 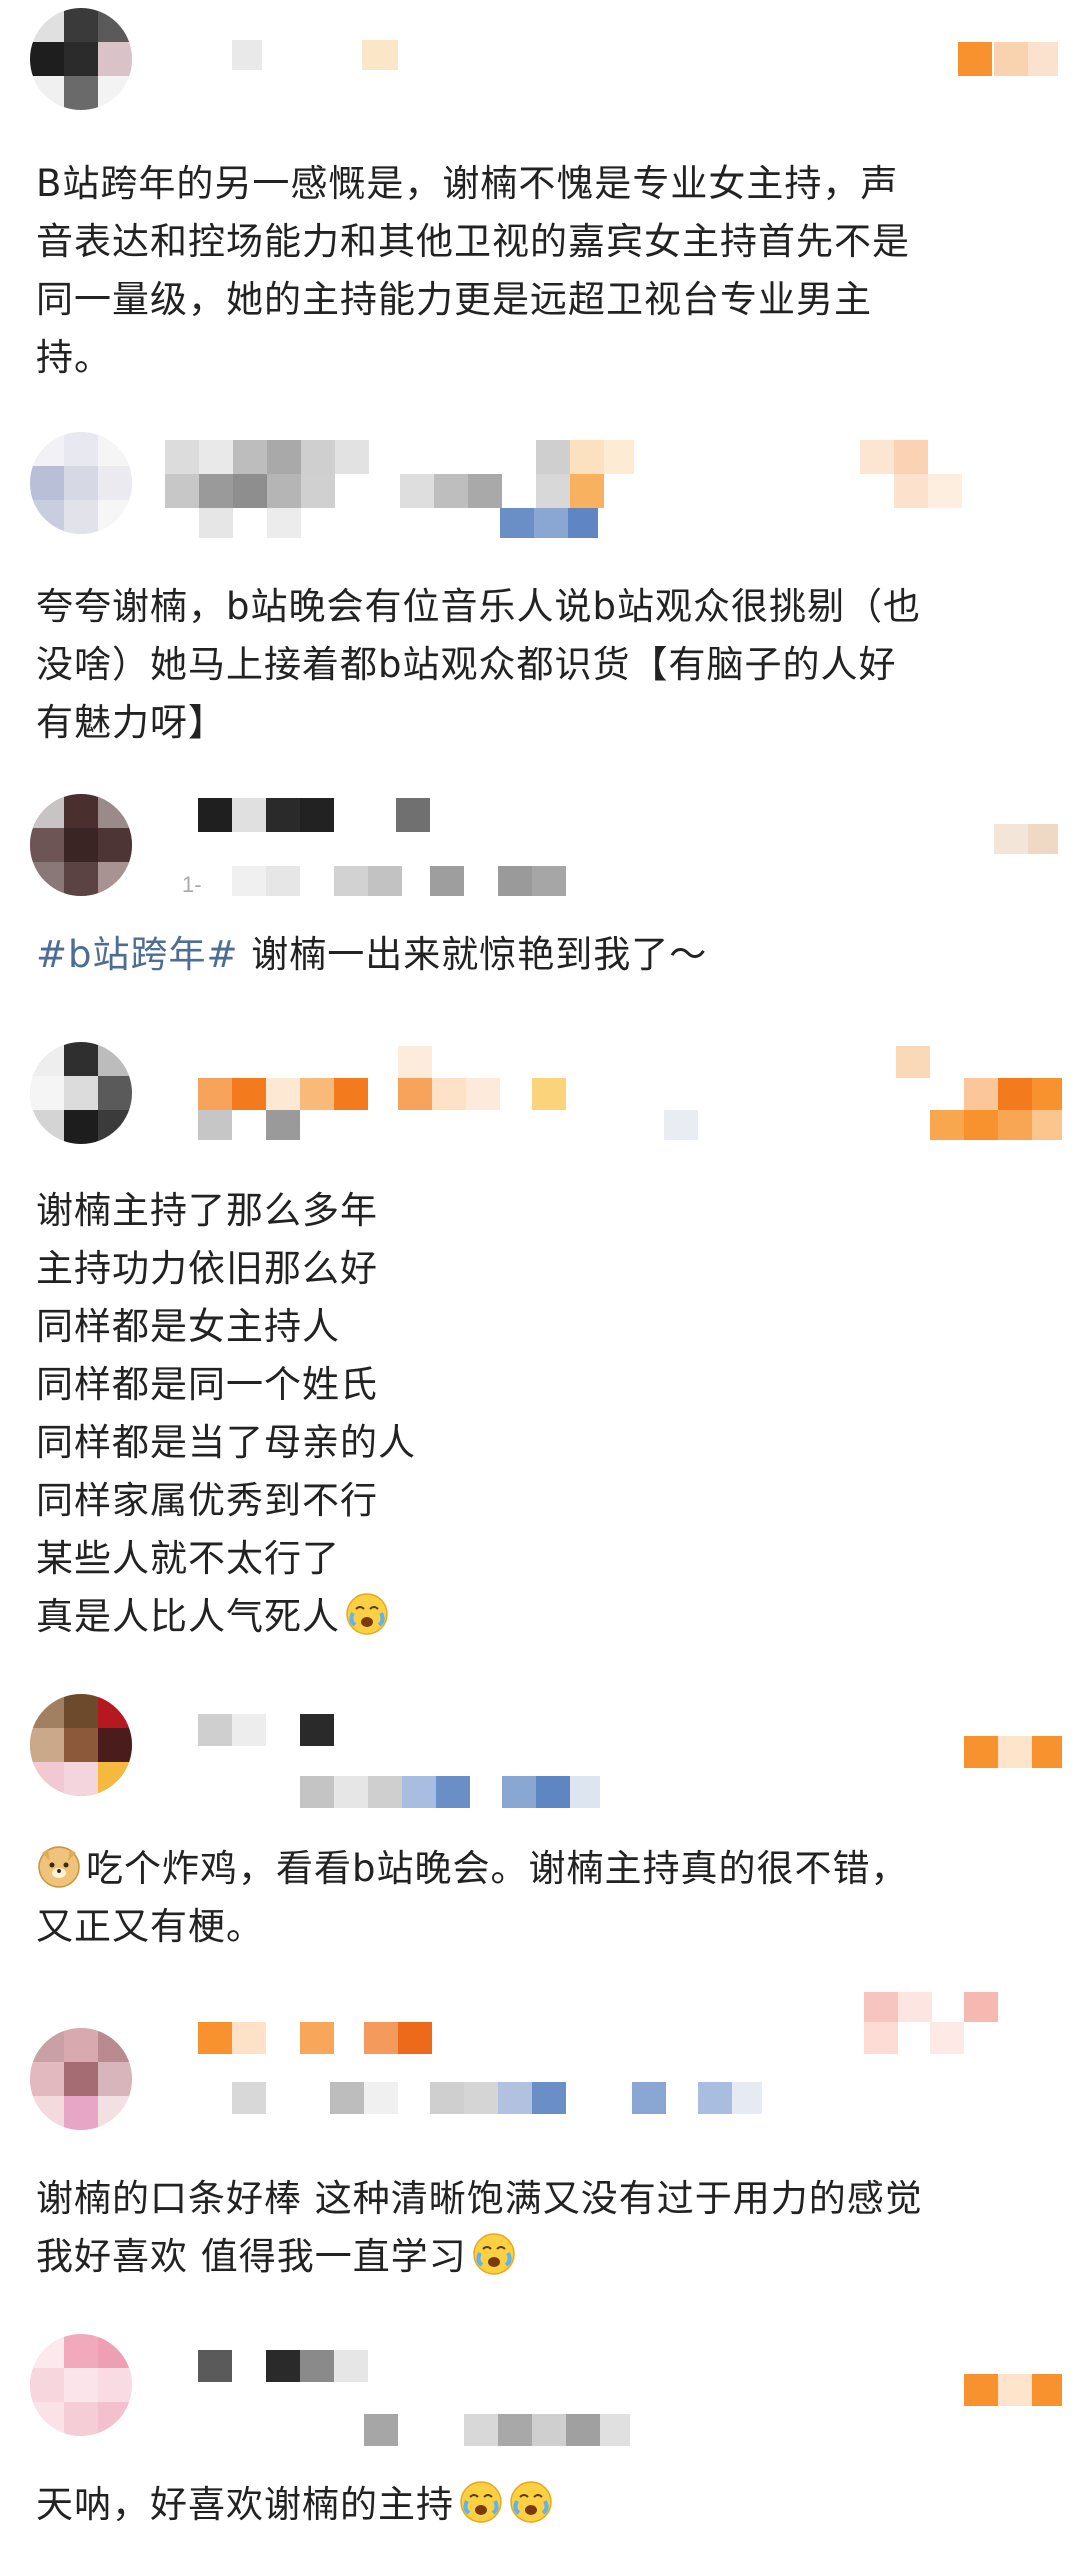 What do you see at coordinates (192, 884) in the screenshot?
I see `post-meta: 1-` at bounding box center [192, 884].